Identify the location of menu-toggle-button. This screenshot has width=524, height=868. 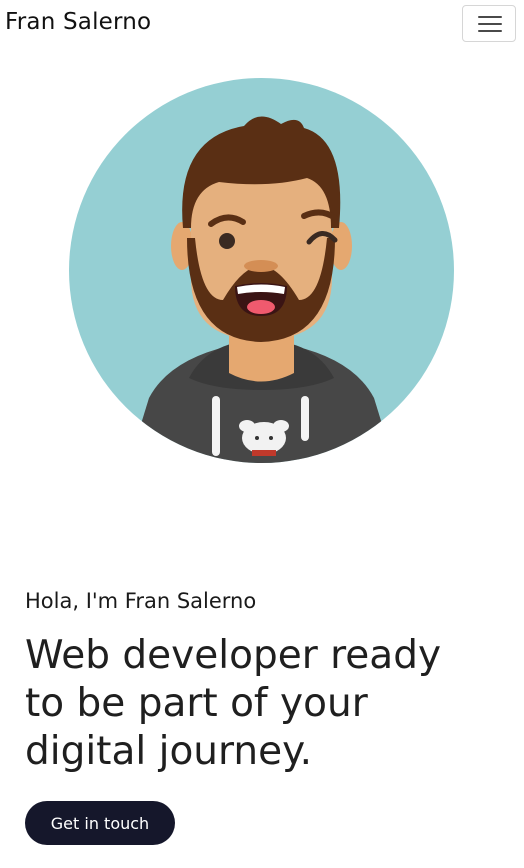
(489, 23).